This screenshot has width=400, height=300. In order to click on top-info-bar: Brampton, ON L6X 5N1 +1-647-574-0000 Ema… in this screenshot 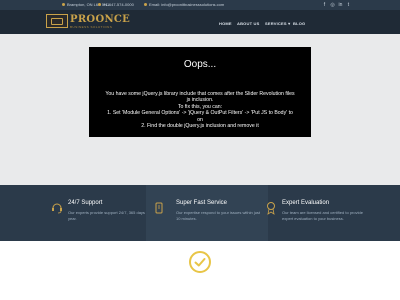, I will do `click(200, 5)`.